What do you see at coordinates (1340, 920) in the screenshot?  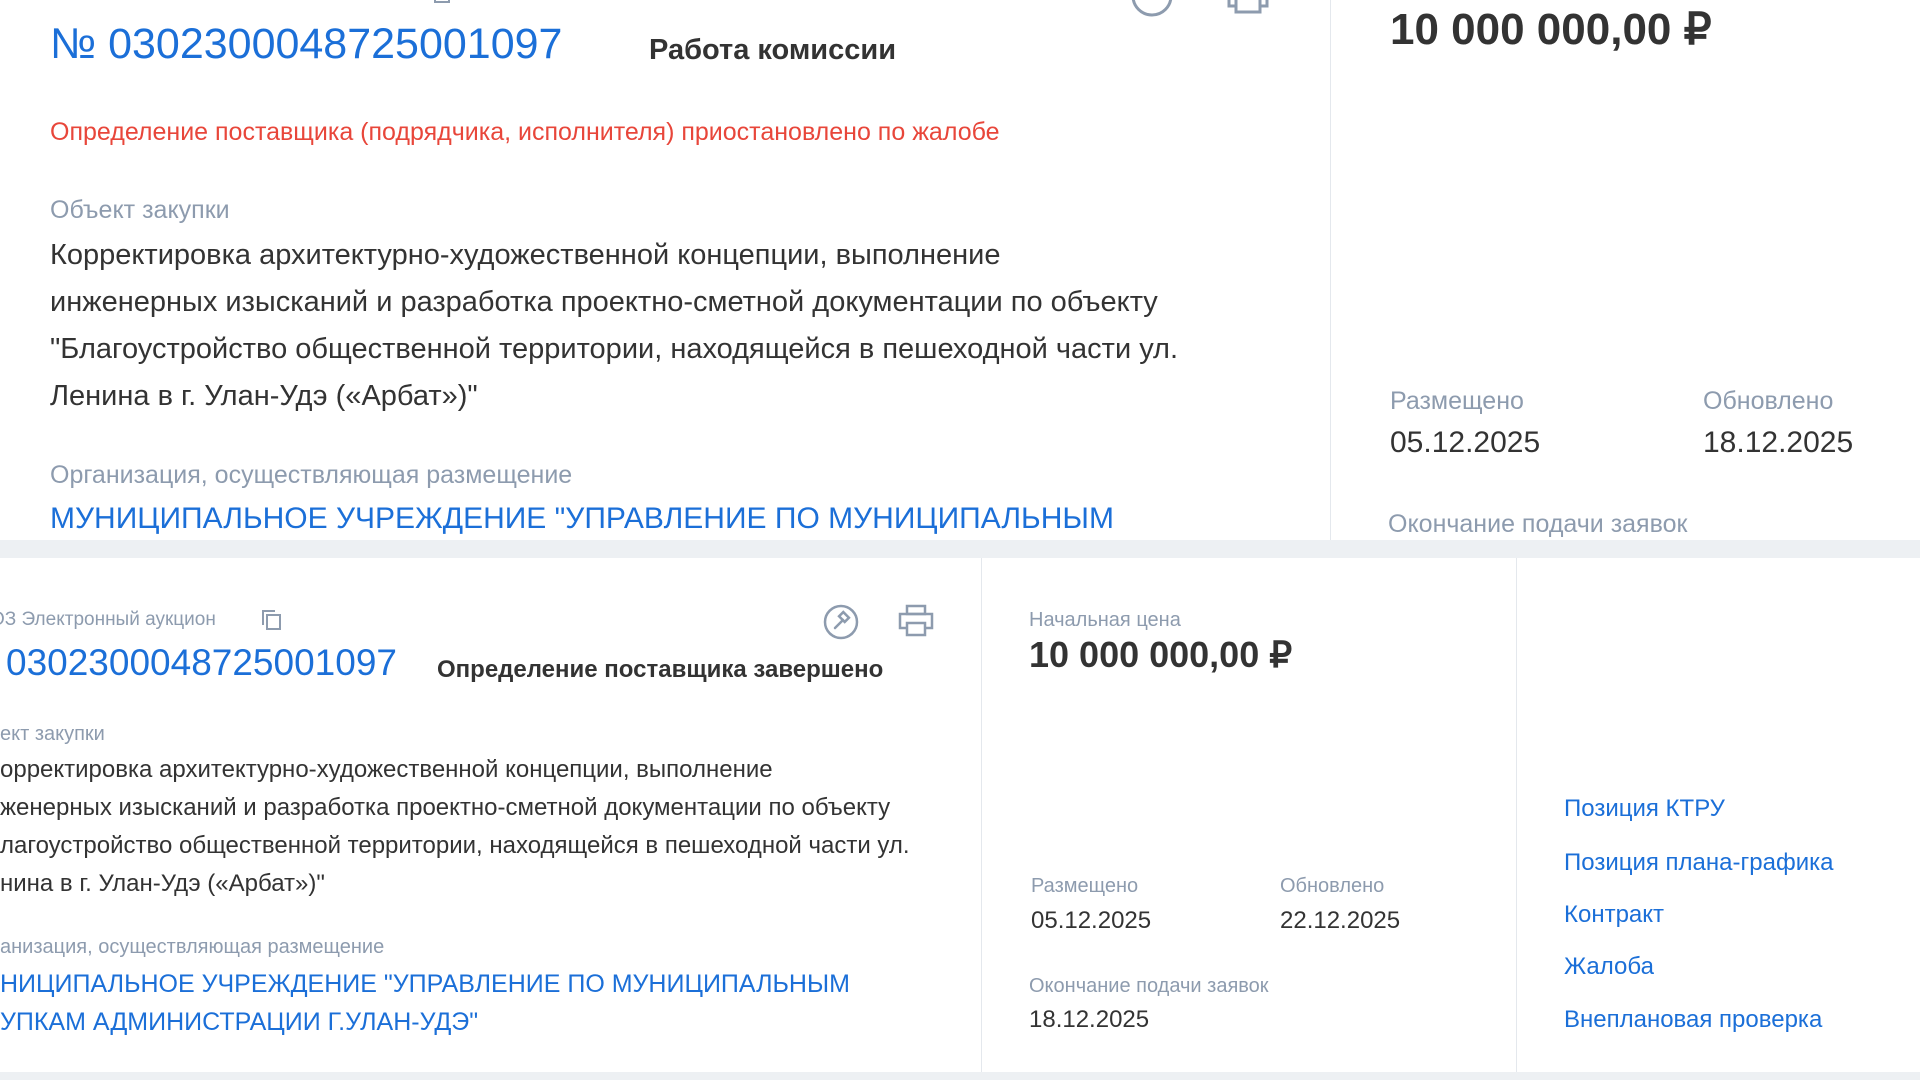 I see `updated-date: 22.12.2025` at bounding box center [1340, 920].